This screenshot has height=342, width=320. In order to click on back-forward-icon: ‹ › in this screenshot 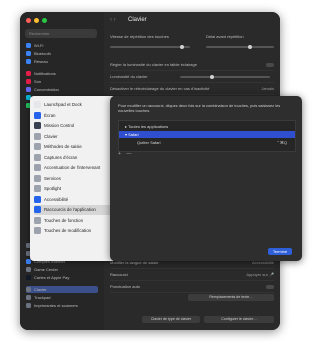, I will do `click(113, 20)`.